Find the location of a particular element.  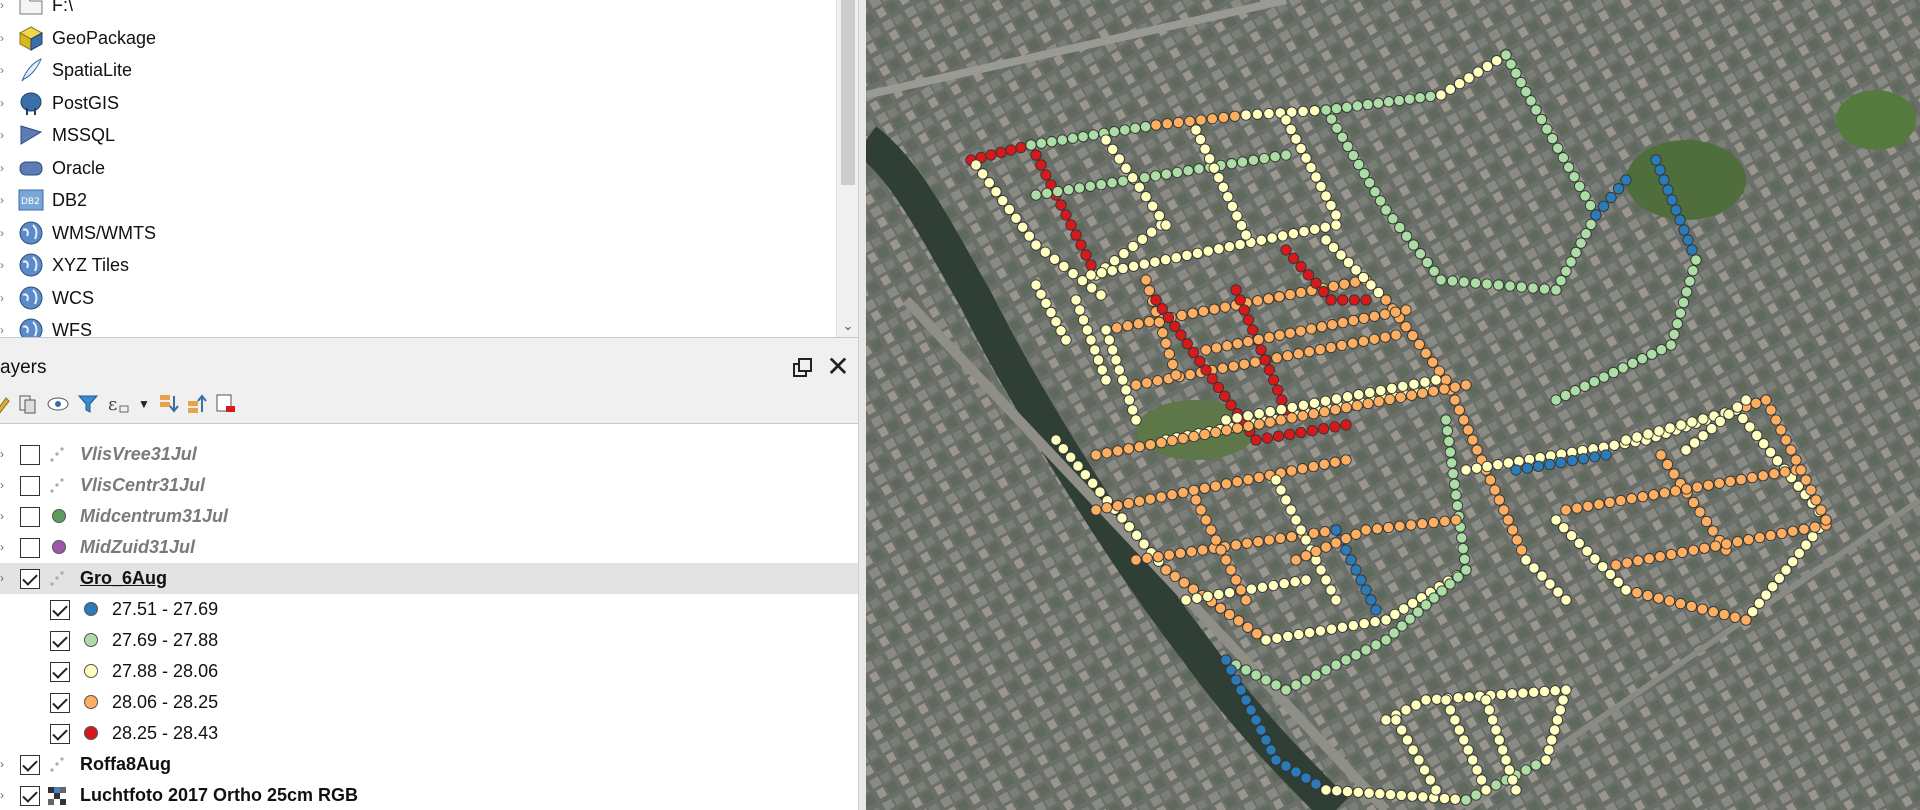

add-group-icon is located at coordinates (28, 404).